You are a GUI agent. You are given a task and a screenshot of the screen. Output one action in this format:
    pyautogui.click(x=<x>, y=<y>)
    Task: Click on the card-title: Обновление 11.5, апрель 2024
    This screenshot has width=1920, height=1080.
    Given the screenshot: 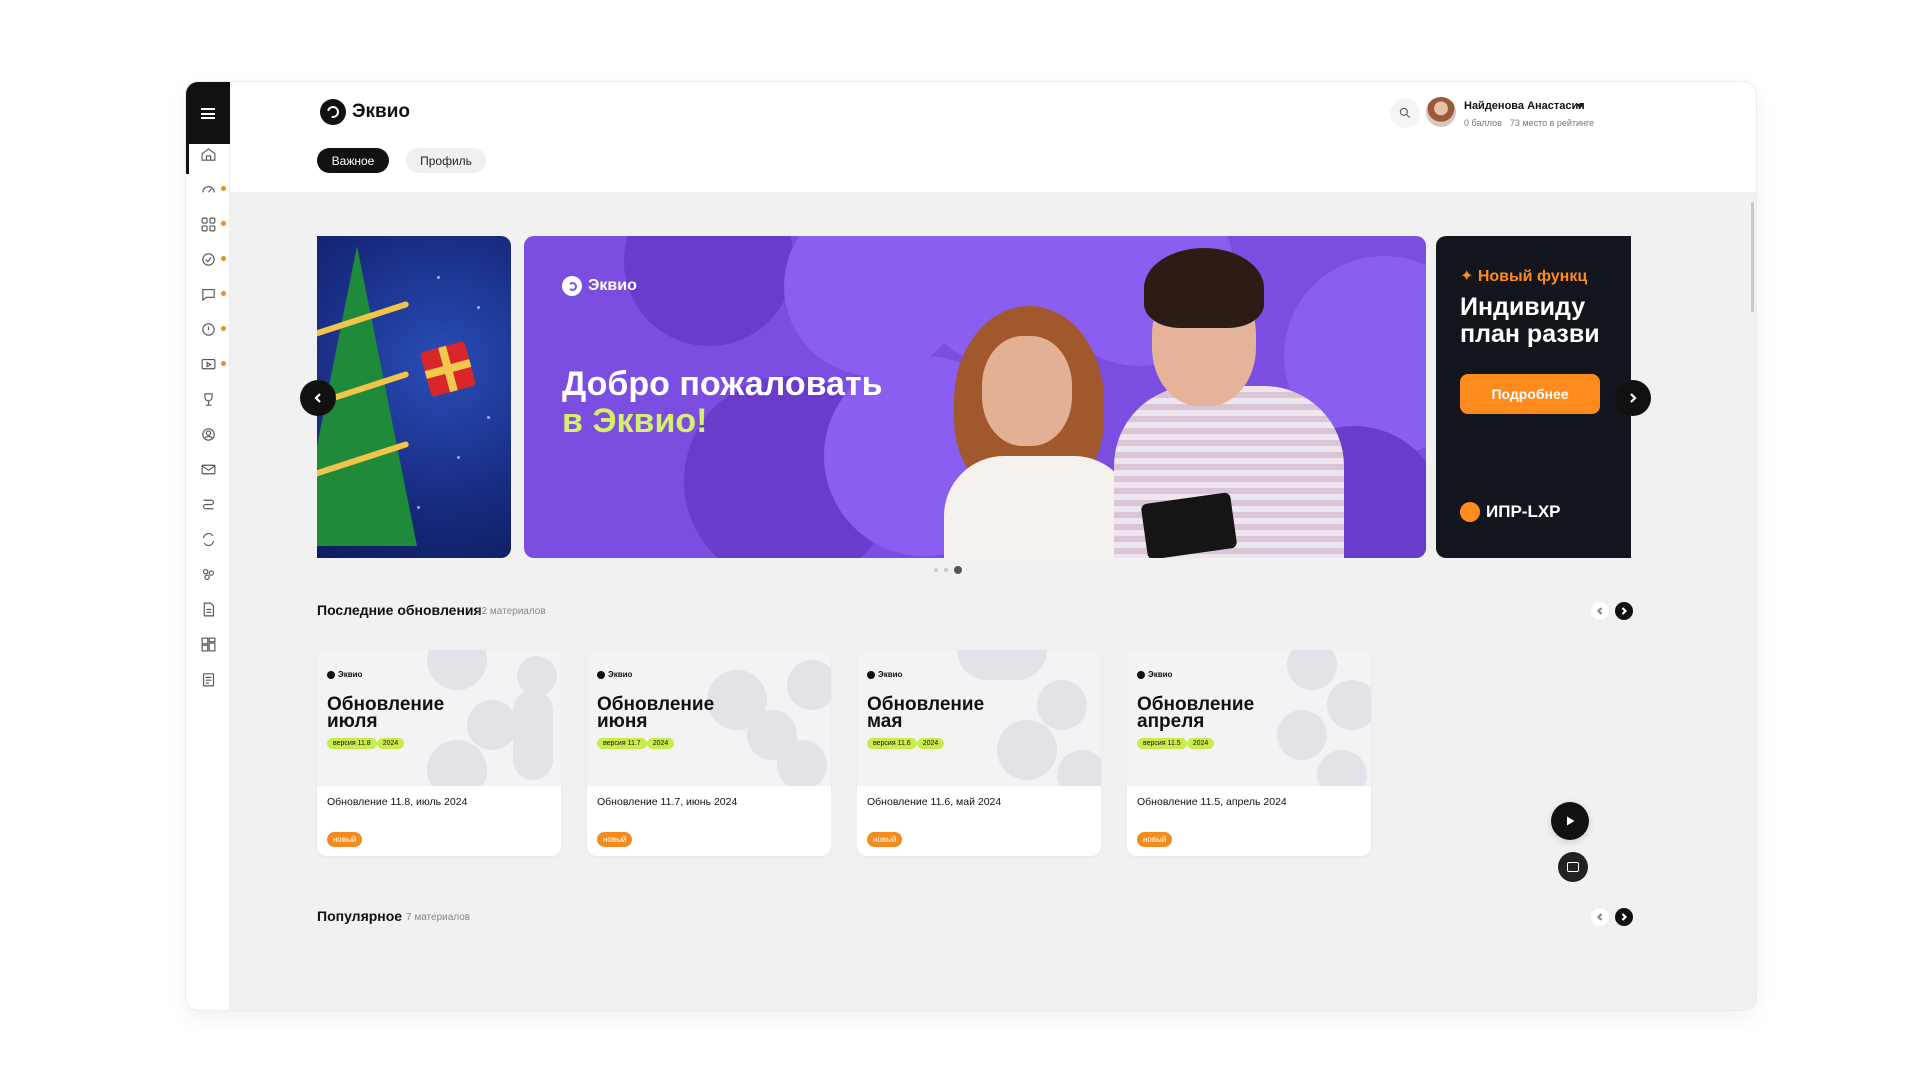 What is the action you would take?
    pyautogui.click(x=1212, y=802)
    